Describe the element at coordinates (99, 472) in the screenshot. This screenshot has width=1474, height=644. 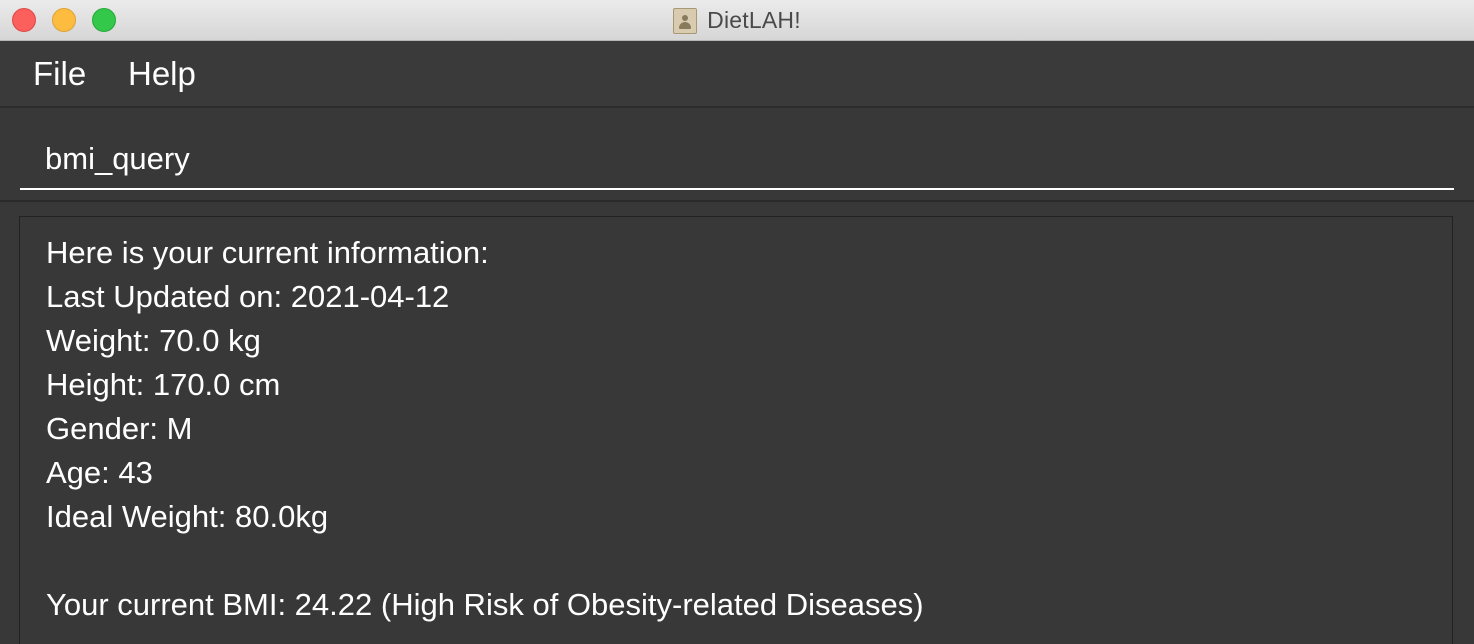
I see `result-line-age: Age: 43` at that location.